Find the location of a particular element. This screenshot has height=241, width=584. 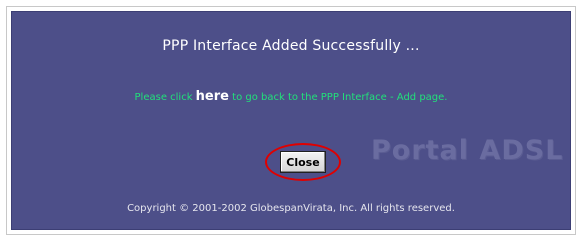

portal-adsl-watermark: Portal ADSL is located at coordinates (467, 150).